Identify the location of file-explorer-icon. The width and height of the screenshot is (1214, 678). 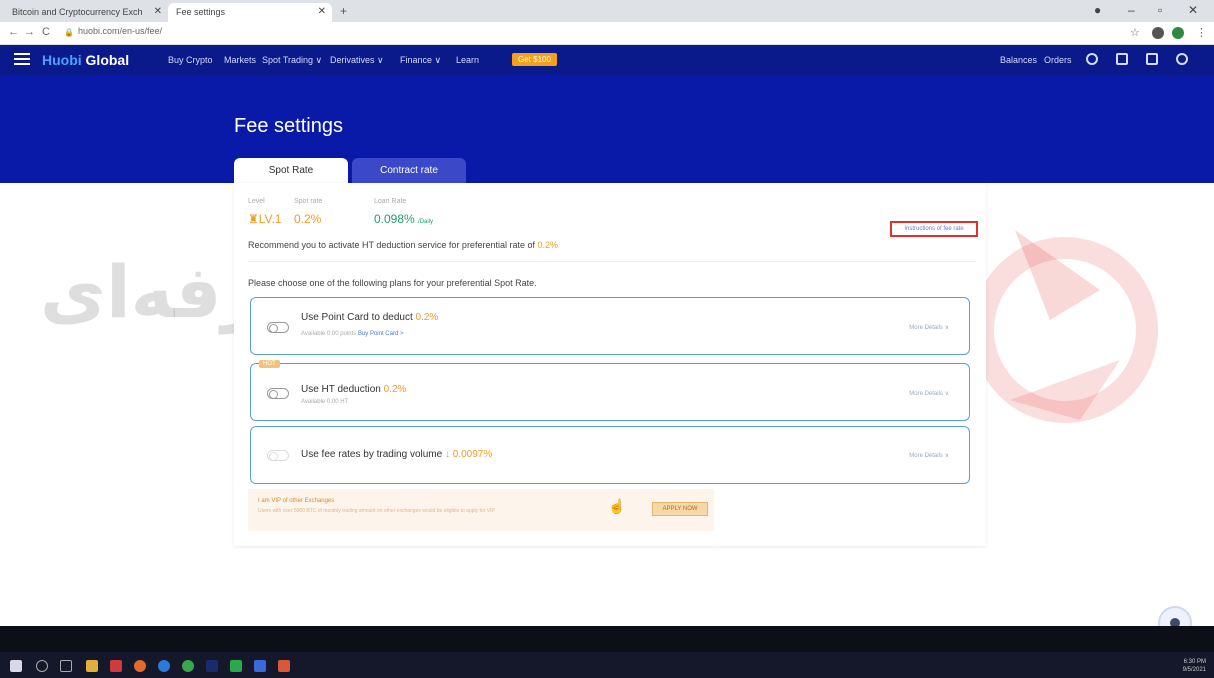
(92, 666).